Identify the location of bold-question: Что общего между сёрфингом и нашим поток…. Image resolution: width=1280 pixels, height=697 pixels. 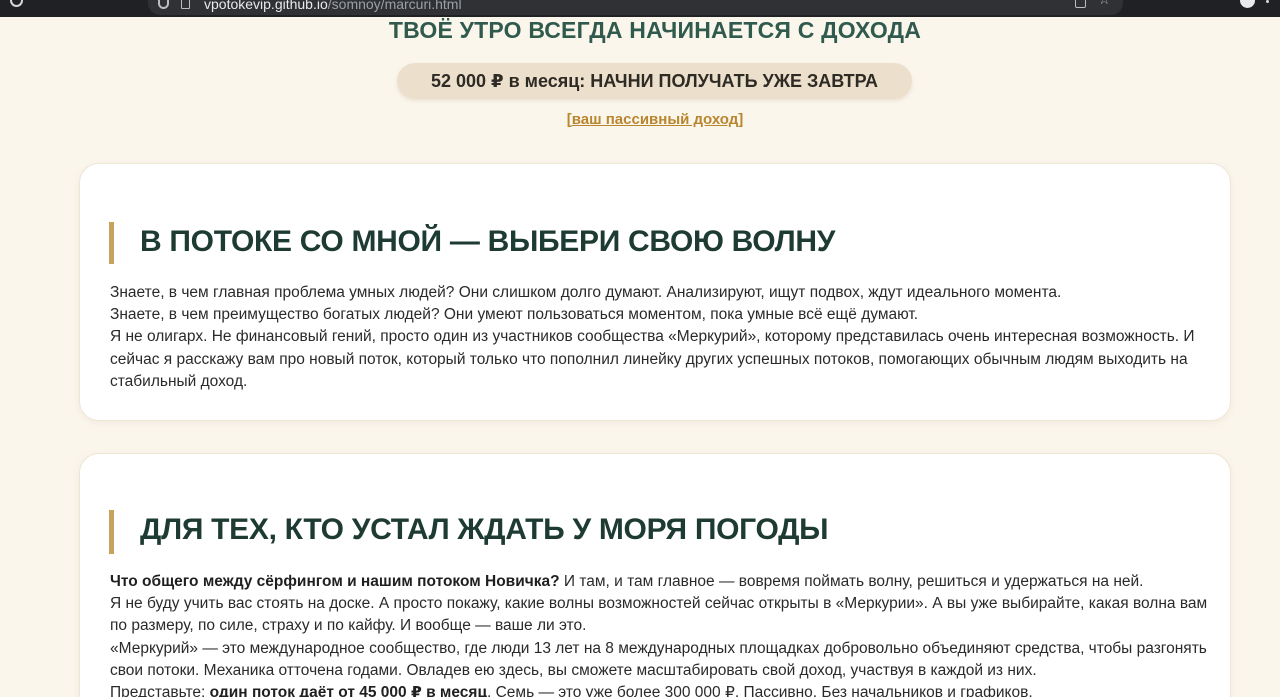
(335, 581).